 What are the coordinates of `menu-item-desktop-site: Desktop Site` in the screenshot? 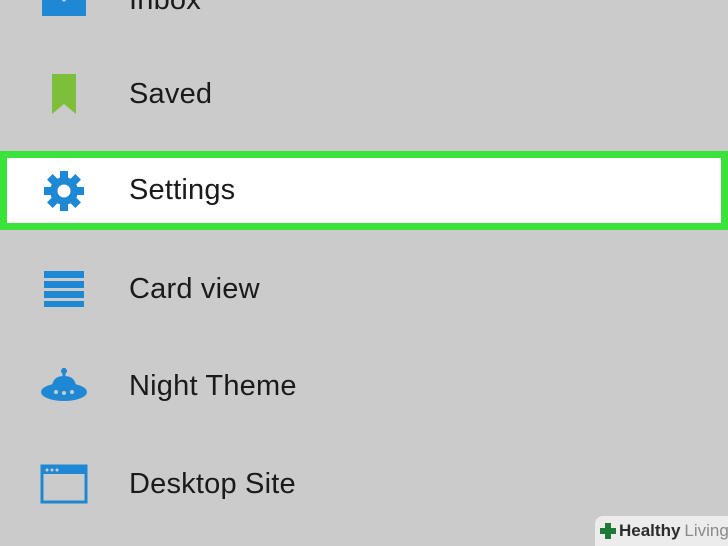 It's located at (364, 484).